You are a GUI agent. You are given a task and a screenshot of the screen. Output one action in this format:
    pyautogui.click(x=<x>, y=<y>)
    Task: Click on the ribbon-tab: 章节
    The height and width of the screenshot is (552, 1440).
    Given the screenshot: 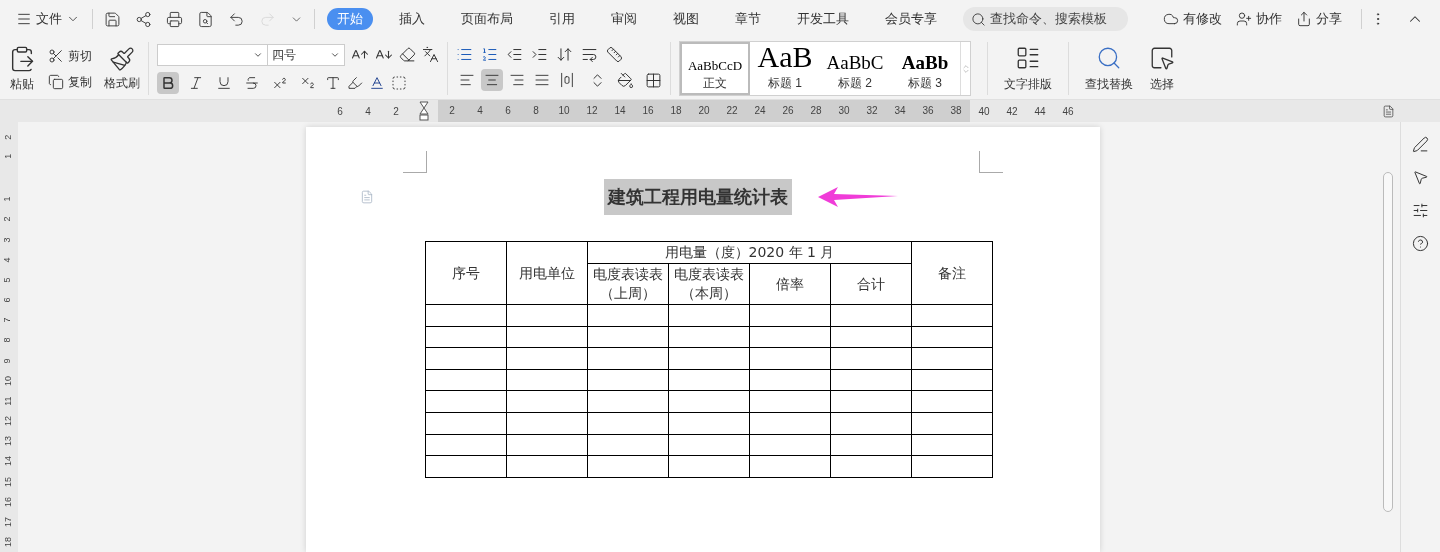 What is the action you would take?
    pyautogui.click(x=748, y=19)
    